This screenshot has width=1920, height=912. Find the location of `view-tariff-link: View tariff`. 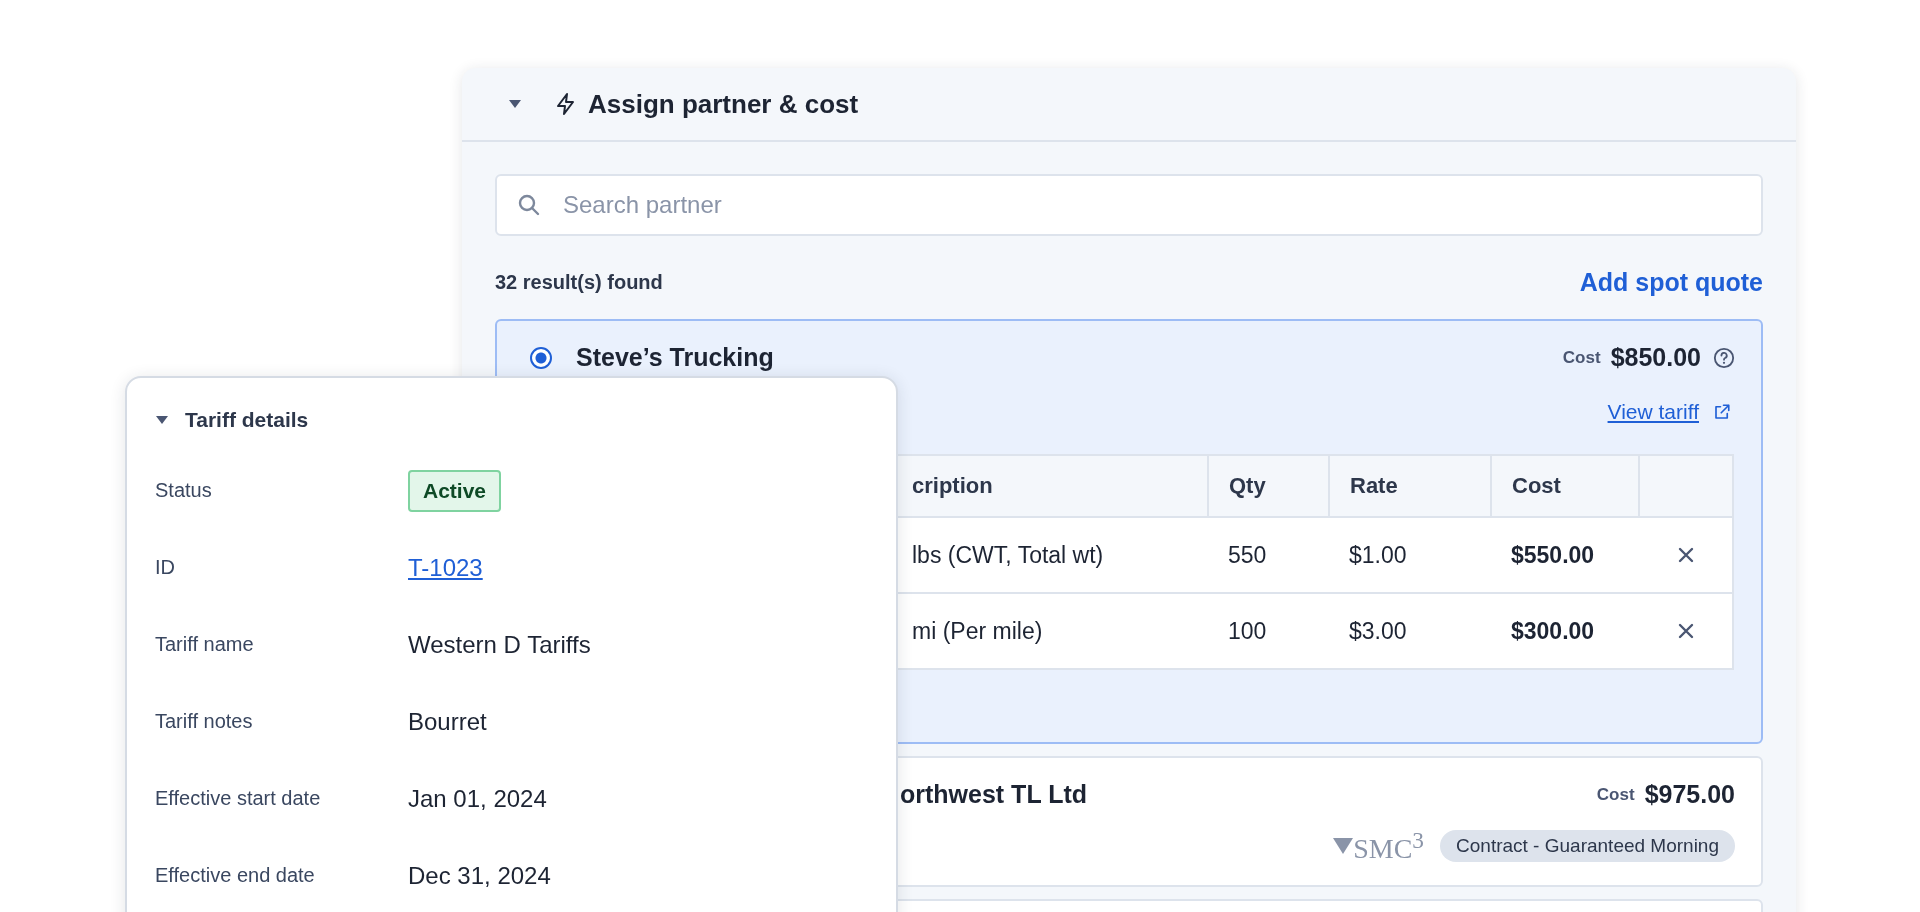

view-tariff-link: View tariff is located at coordinates (1653, 412).